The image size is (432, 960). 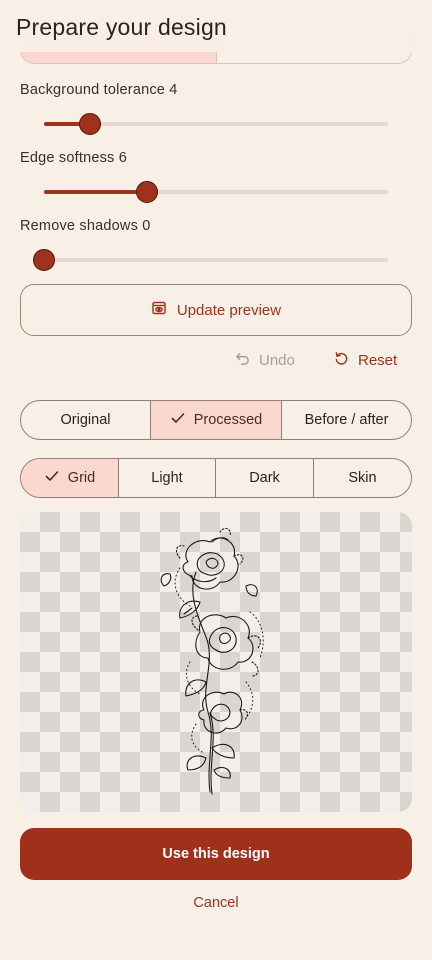 I want to click on background-toggle: Grid Light Dark Skin, so click(x=216, y=478).